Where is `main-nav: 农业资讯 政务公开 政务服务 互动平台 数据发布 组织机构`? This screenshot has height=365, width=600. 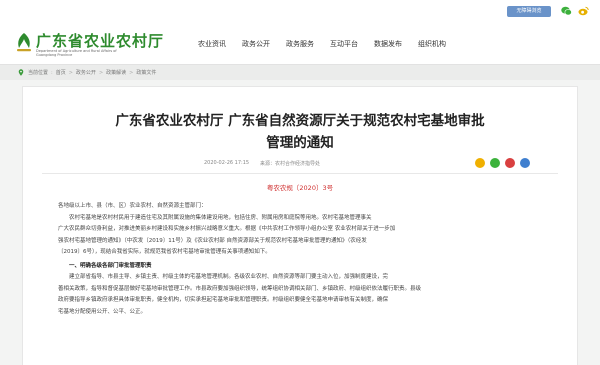 main-nav: 农业资讯 政务公开 政务服务 互动平台 数据发布 组织机构 is located at coordinates (322, 45).